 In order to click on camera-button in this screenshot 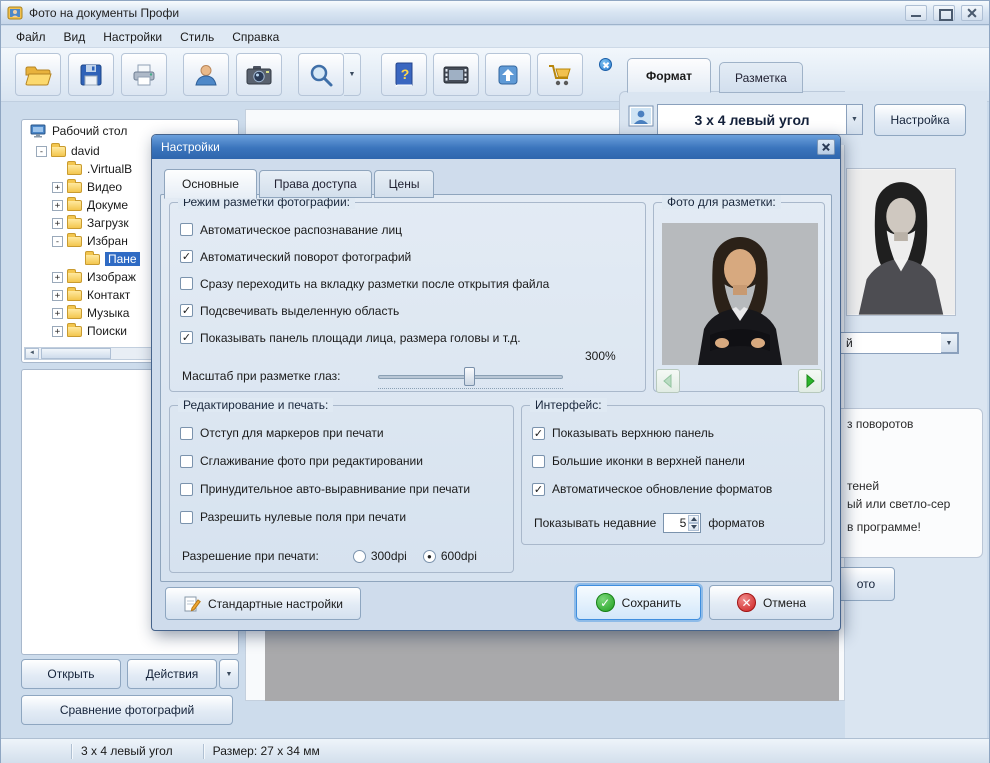, I will do `click(259, 74)`.